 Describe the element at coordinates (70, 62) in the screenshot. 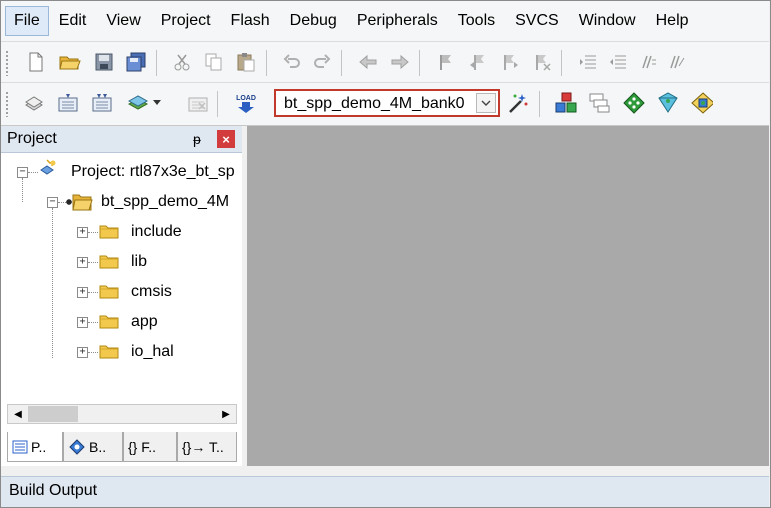

I see `open-file-button` at that location.